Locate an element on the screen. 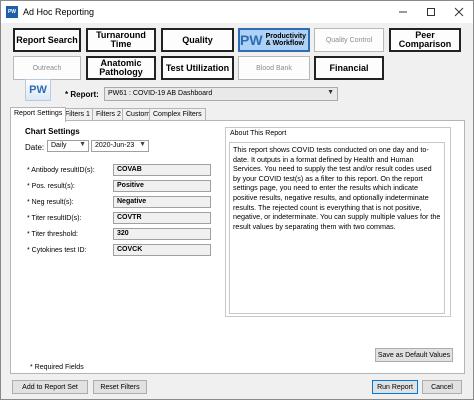  titer-threshold-label: * Titer threshold: is located at coordinates (52, 234).